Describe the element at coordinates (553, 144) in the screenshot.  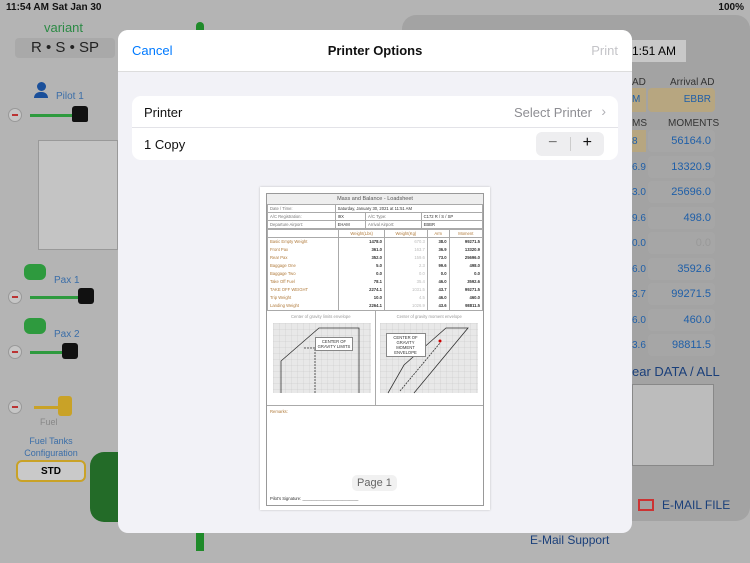
I see `decrement-button: −` at that location.